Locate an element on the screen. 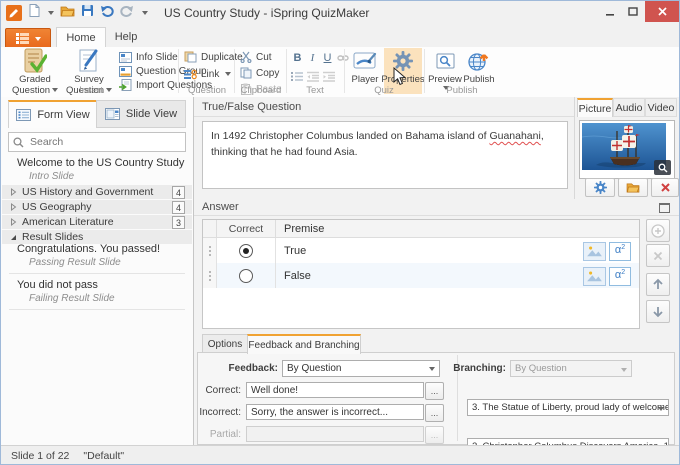 This screenshot has width=680, height=465. add-answer-button is located at coordinates (658, 230).